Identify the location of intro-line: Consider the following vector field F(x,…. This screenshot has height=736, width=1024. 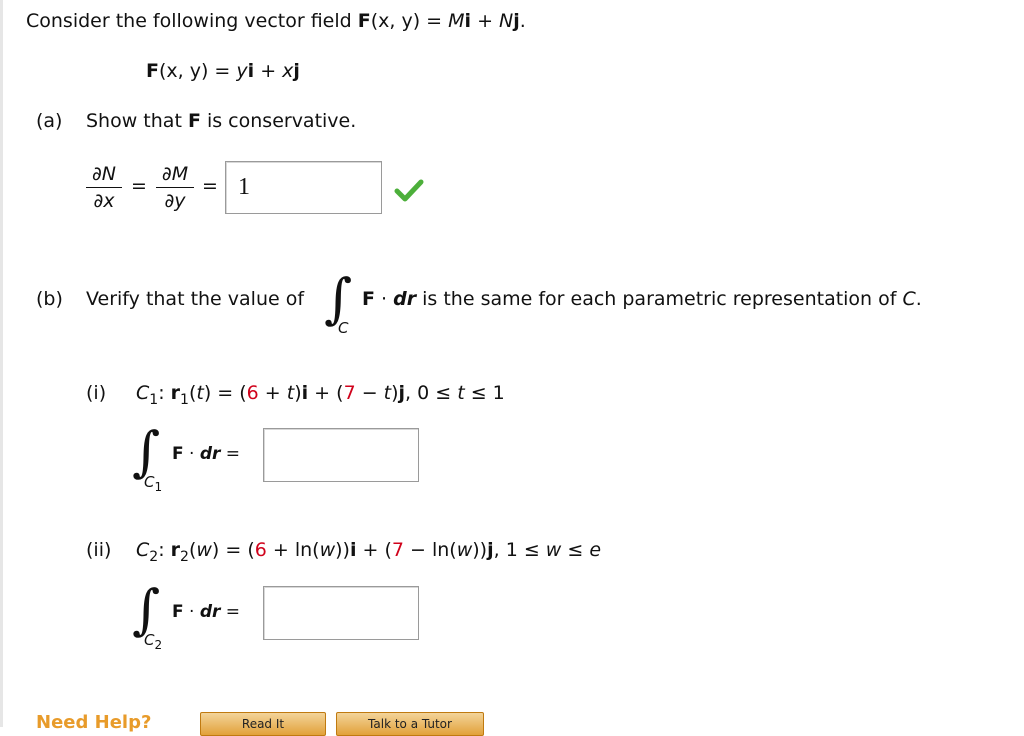
(276, 21).